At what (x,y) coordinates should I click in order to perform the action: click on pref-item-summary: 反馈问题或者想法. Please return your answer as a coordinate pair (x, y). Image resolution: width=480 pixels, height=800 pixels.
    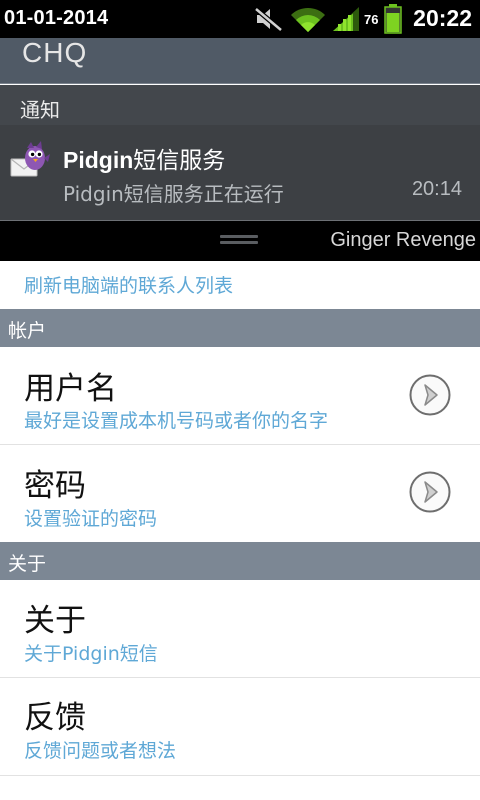
    Looking at the image, I should click on (100, 751).